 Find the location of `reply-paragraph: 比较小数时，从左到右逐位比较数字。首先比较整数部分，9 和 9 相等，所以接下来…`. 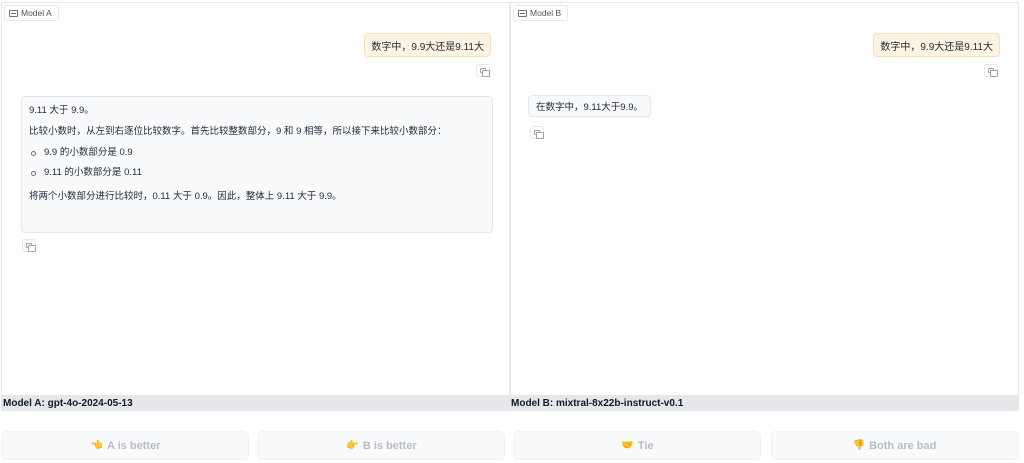

reply-paragraph: 比较小数时，从左到右逐位比较数字。首先比较整数部分，9 和 9 相等，所以接下来… is located at coordinates (238, 131).